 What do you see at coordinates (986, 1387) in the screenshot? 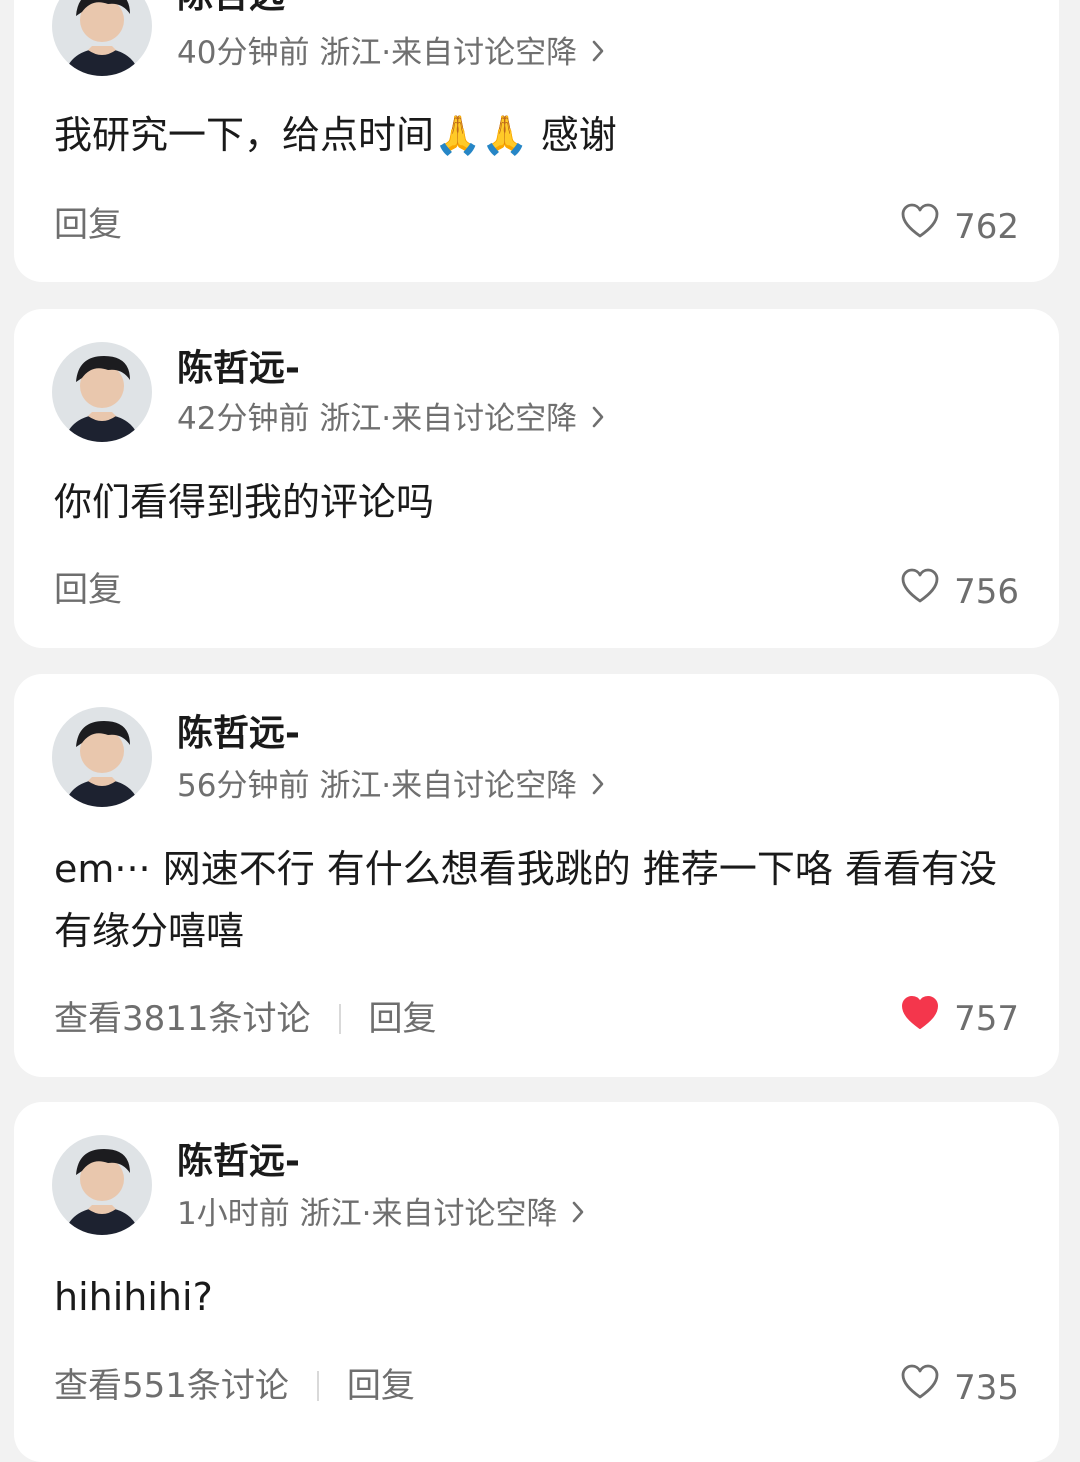
I see `like-count: 735` at bounding box center [986, 1387].